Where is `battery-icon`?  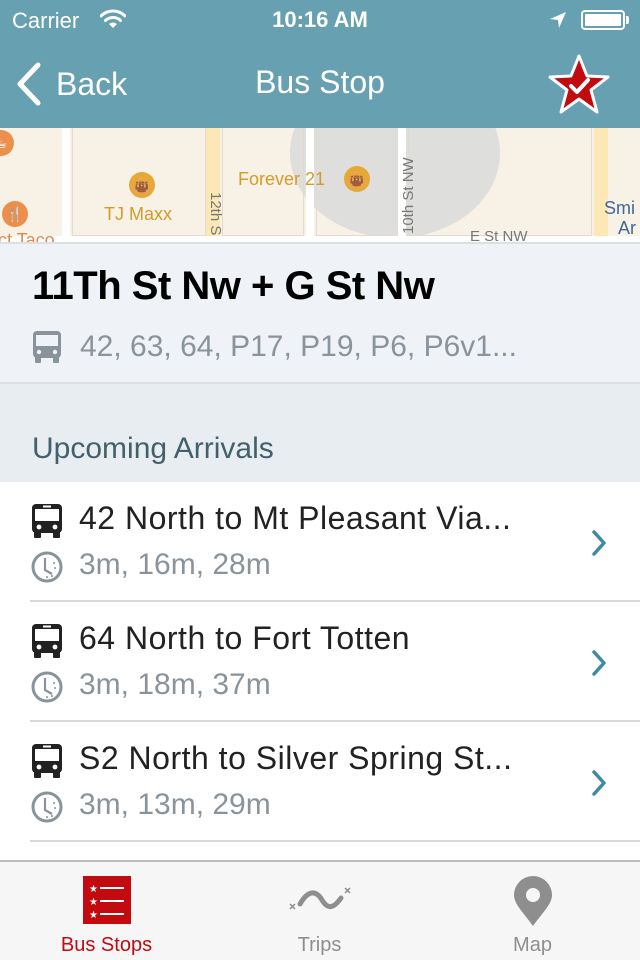 battery-icon is located at coordinates (603, 20).